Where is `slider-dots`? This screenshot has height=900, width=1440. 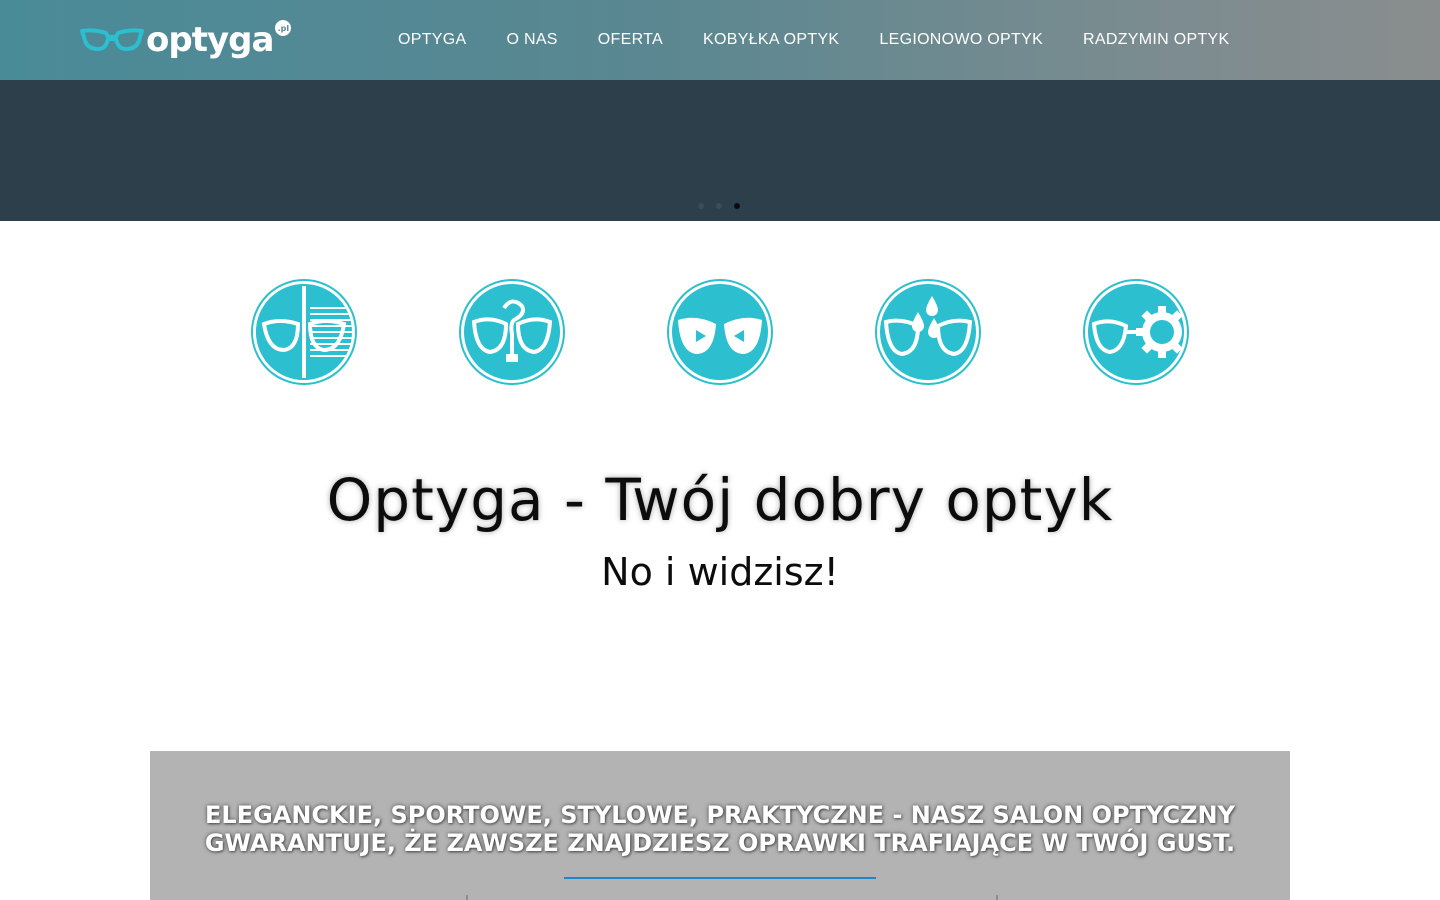 slider-dots is located at coordinates (719, 206).